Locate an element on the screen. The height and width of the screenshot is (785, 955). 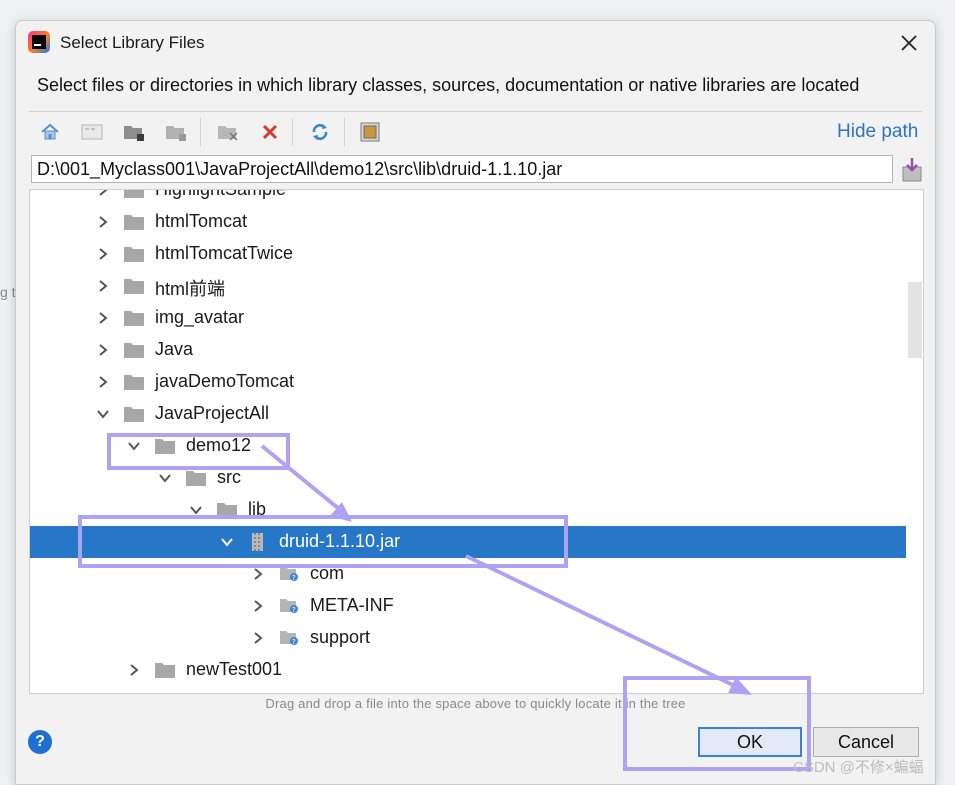
tree-row: druid-1.1.10.jar is located at coordinates (468, 542).